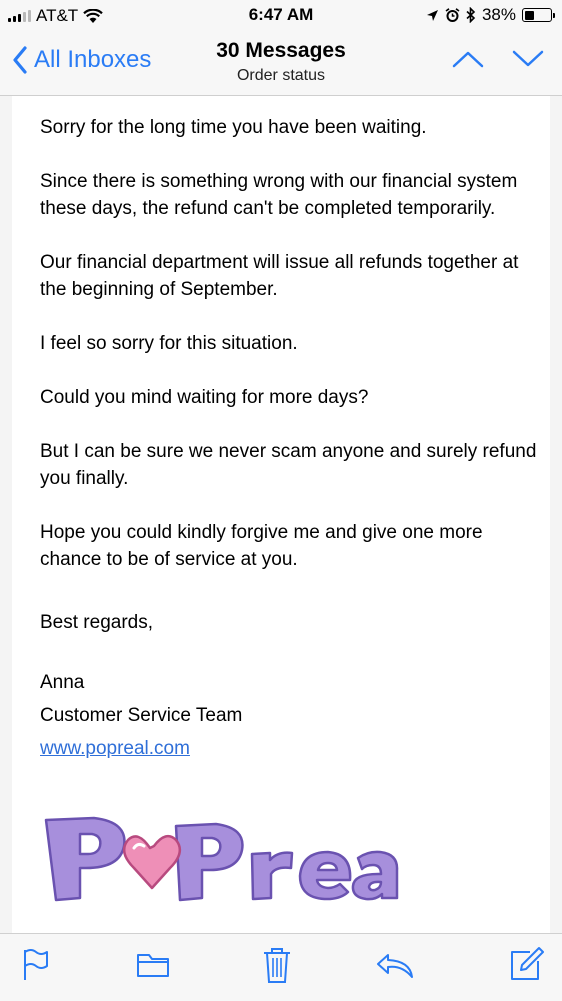 The image size is (562, 1001). Describe the element at coordinates (529, 15) in the screenshot. I see `battery-fill` at that location.